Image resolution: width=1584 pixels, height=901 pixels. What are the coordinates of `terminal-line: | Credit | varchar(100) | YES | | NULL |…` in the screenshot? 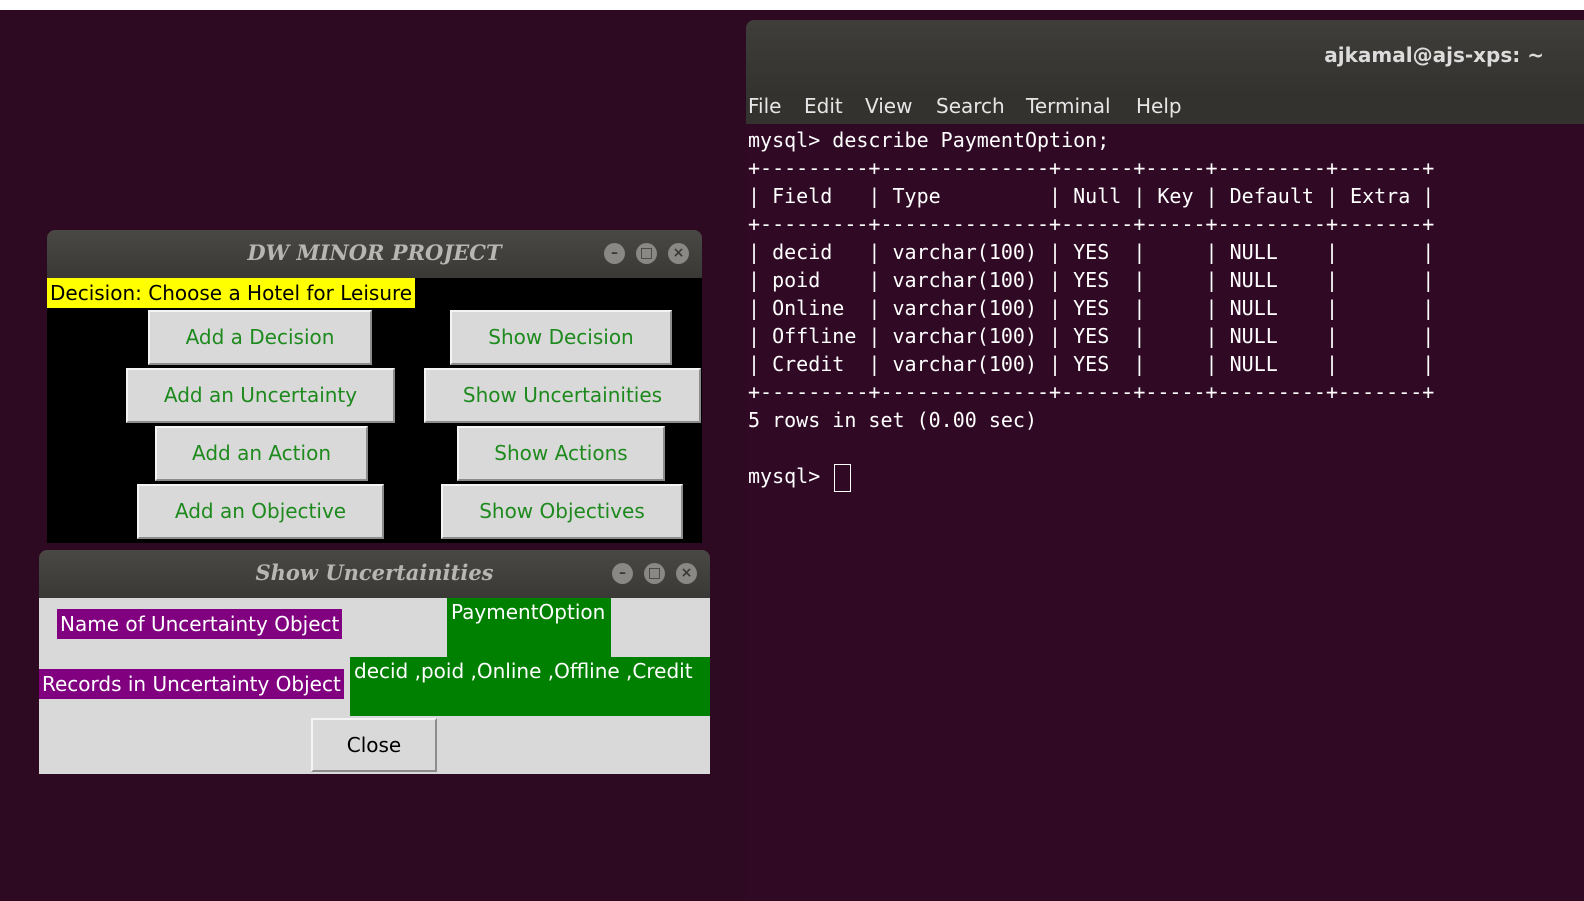 It's located at (1091, 364).